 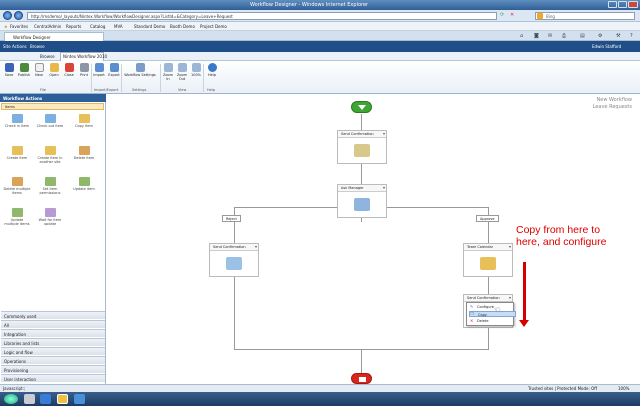 What do you see at coordinates (53, 360) in the screenshot?
I see `category-operations: Operations` at bounding box center [53, 360].